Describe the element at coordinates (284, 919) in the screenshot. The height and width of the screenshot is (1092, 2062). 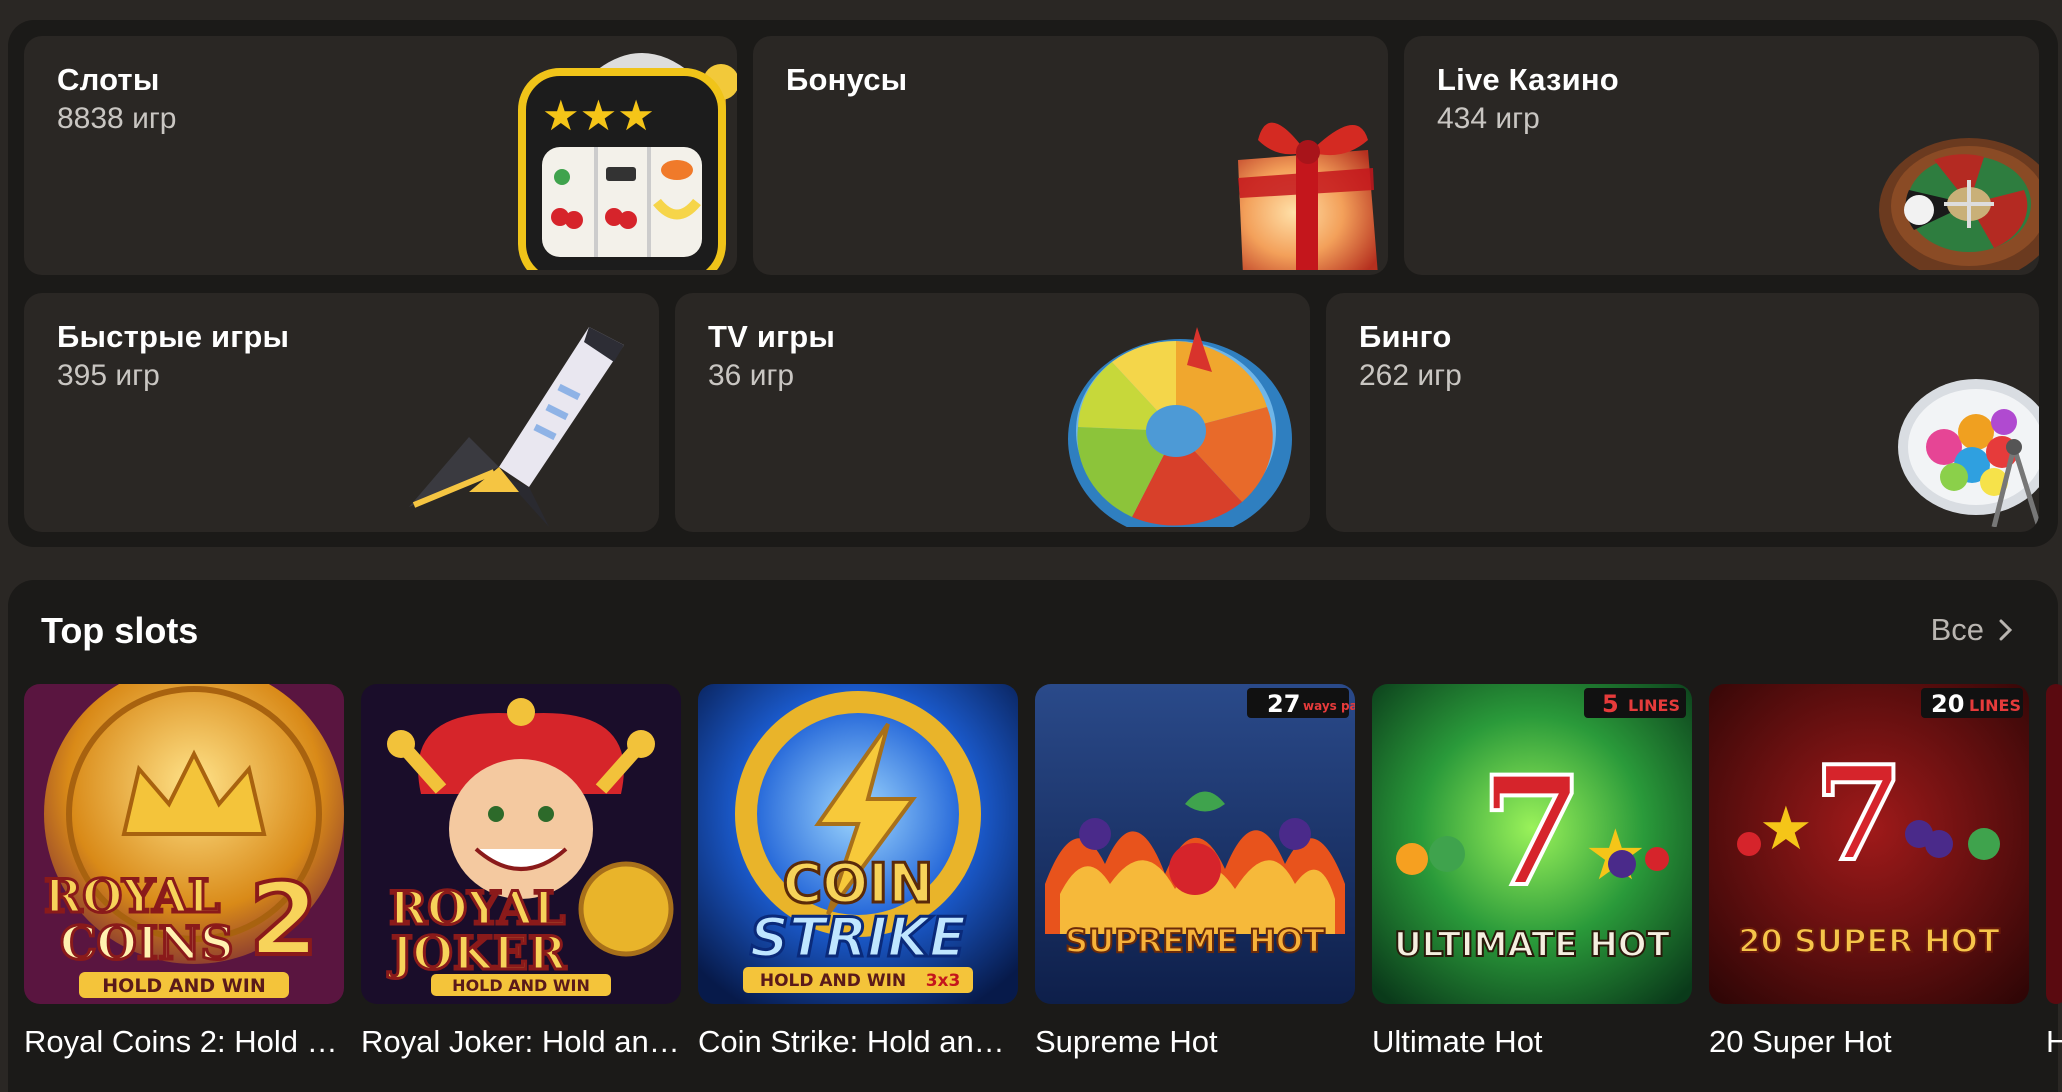
I see `art-text: 2` at that location.